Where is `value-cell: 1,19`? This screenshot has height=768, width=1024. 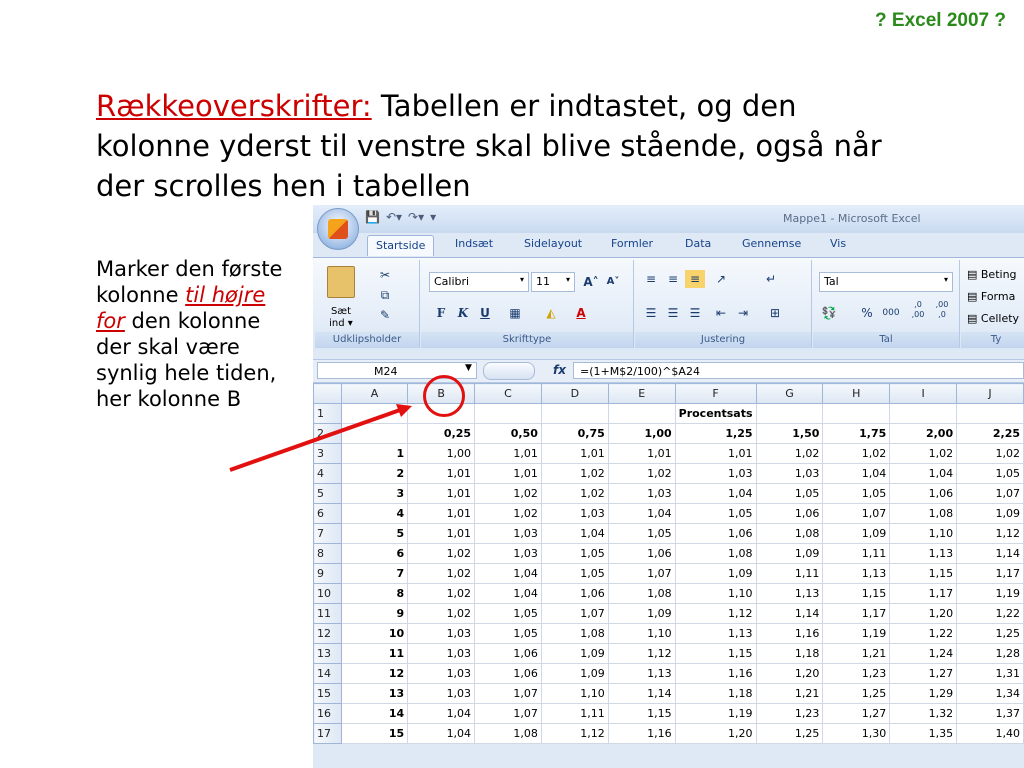
value-cell: 1,19 is located at coordinates (715, 713).